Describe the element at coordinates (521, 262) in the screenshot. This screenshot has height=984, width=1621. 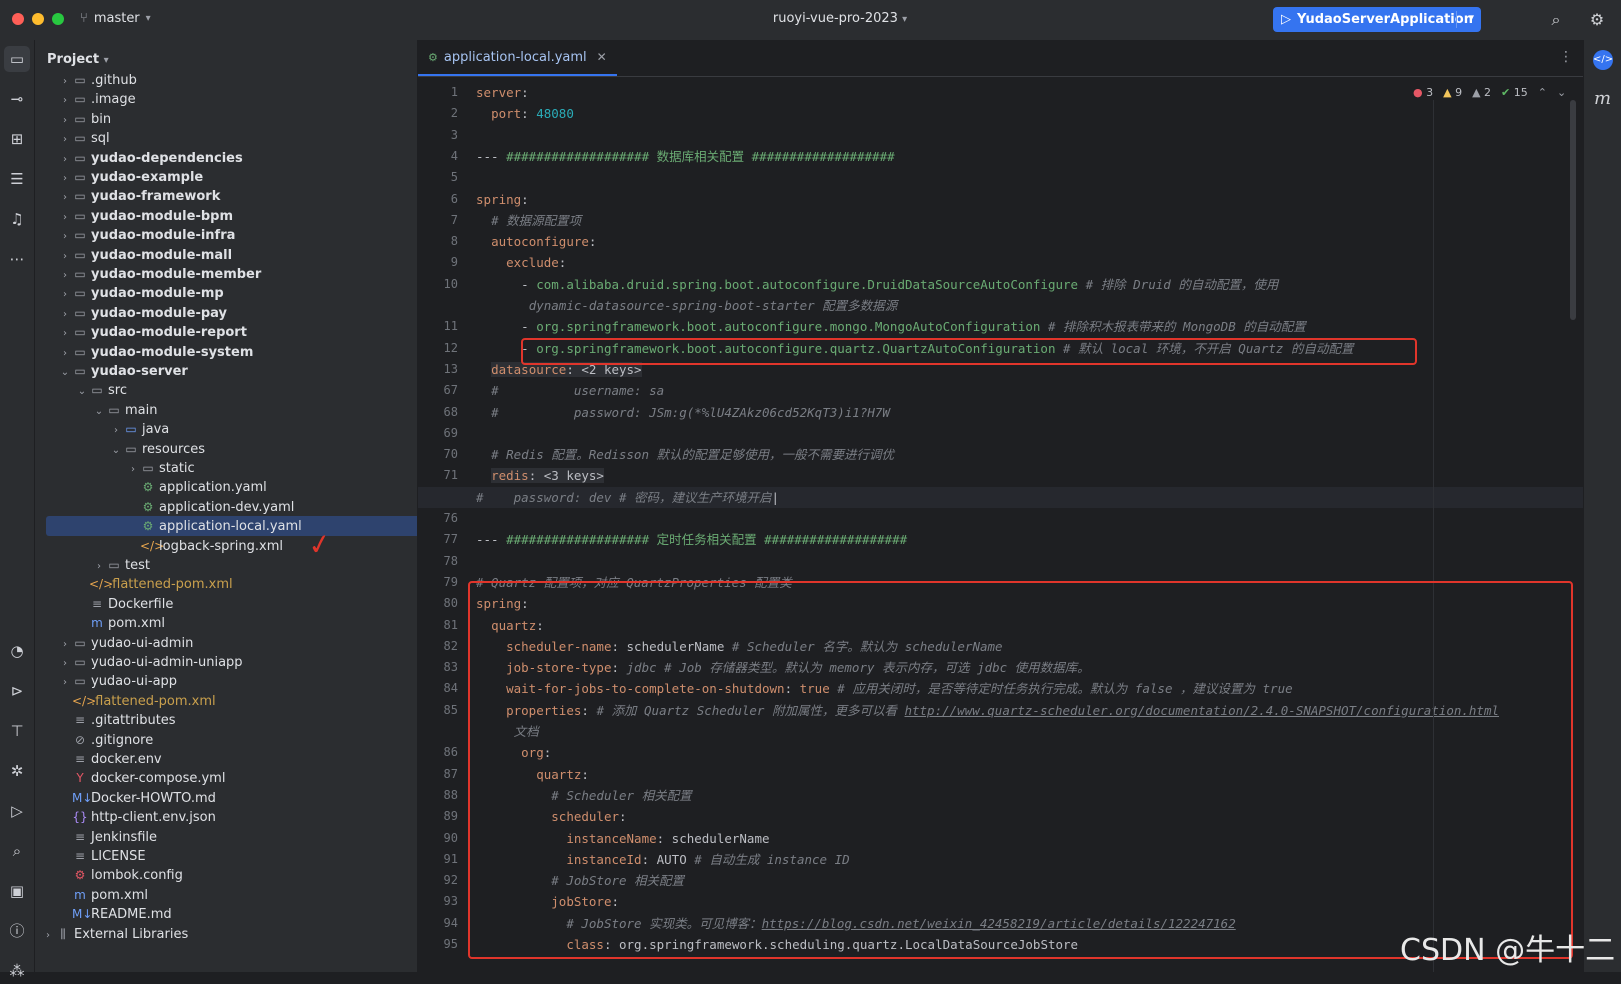
I see `code-line: exclude:` at that location.